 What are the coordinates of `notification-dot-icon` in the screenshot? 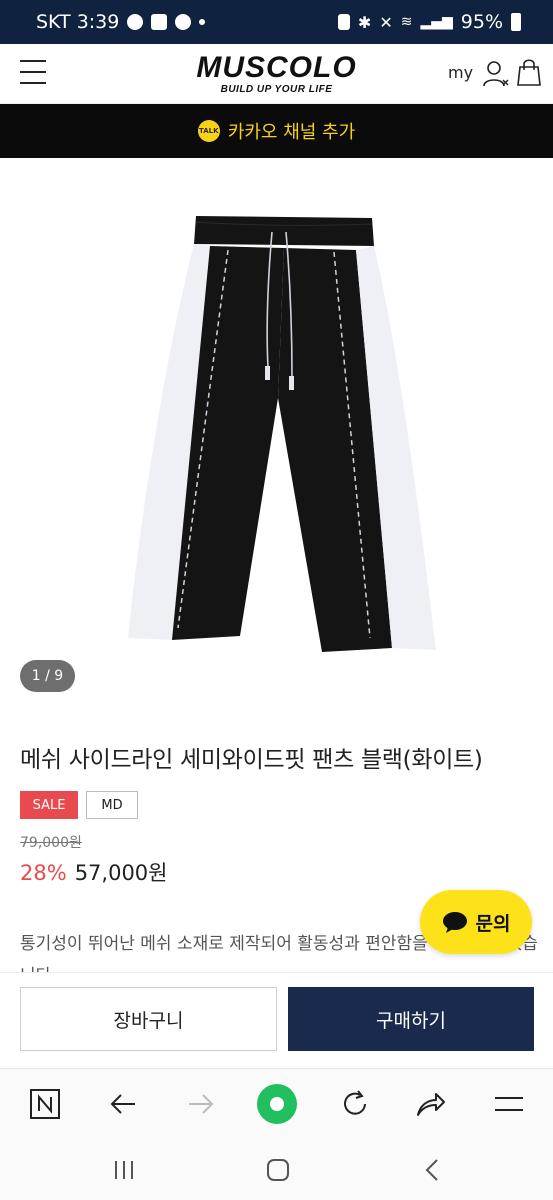 It's located at (202, 22).